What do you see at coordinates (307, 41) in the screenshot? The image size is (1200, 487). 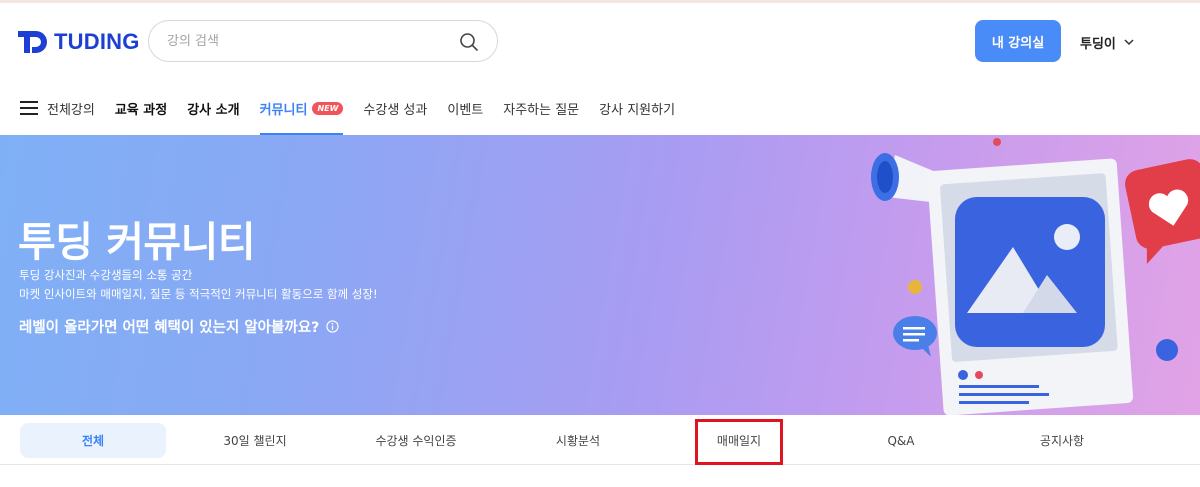 I see `search-input` at bounding box center [307, 41].